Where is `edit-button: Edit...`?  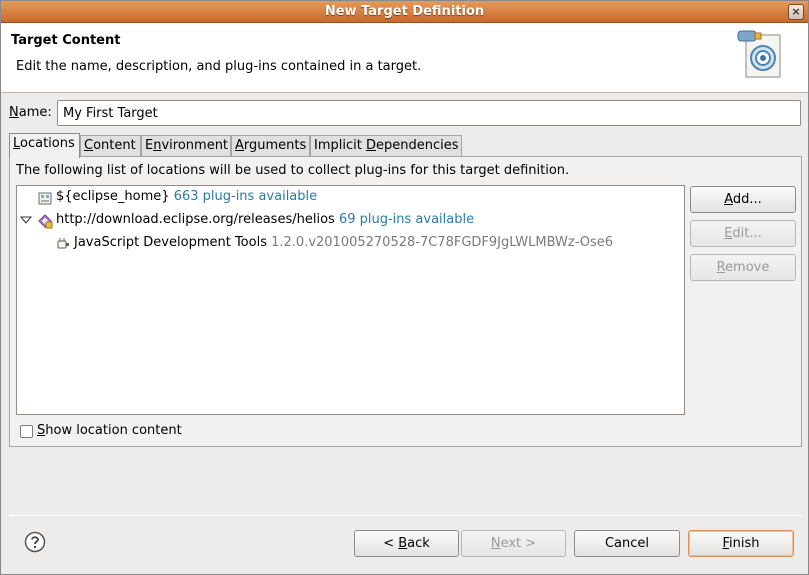 edit-button: Edit... is located at coordinates (743, 233).